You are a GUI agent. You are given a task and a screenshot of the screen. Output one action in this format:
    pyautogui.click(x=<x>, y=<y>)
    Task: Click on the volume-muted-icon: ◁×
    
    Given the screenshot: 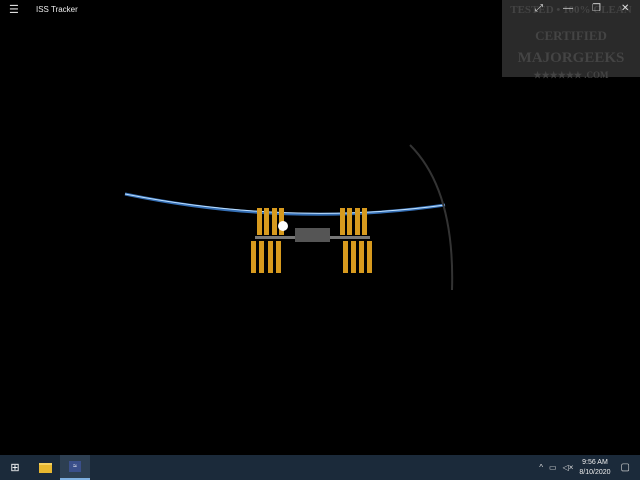 What is the action you would take?
    pyautogui.click(x=568, y=467)
    